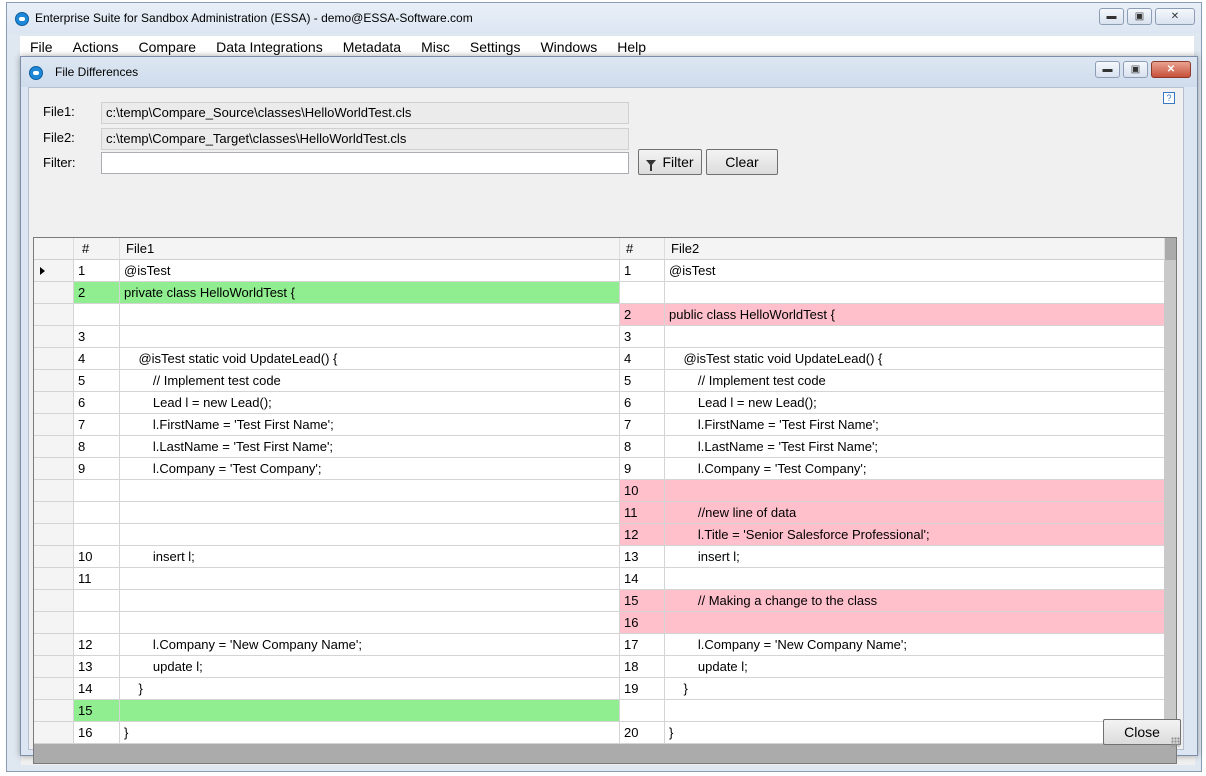 The width and height of the screenshot is (1206, 776). I want to click on line-number-file2-cell: 10, so click(642, 491).